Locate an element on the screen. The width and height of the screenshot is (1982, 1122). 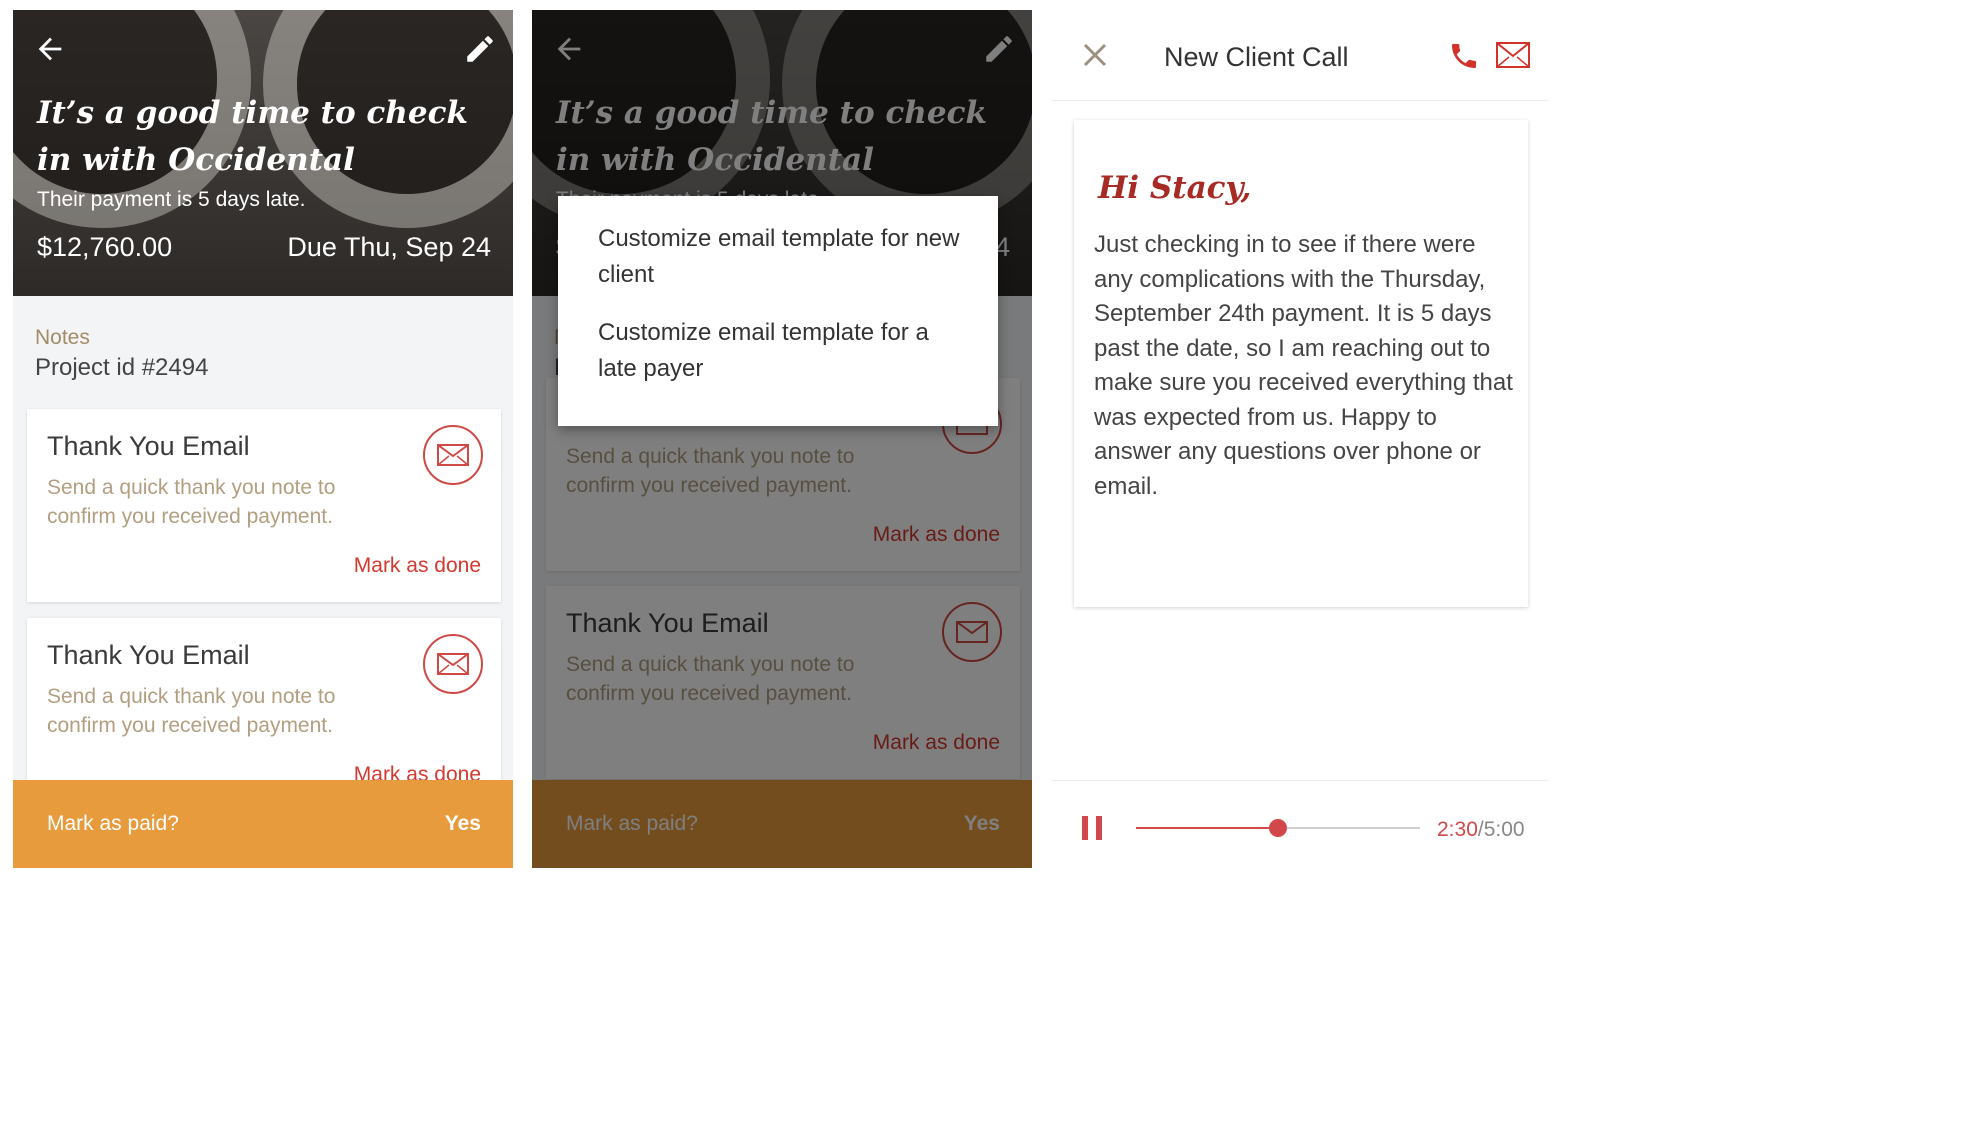
arrow-left-icon is located at coordinates (50, 49).